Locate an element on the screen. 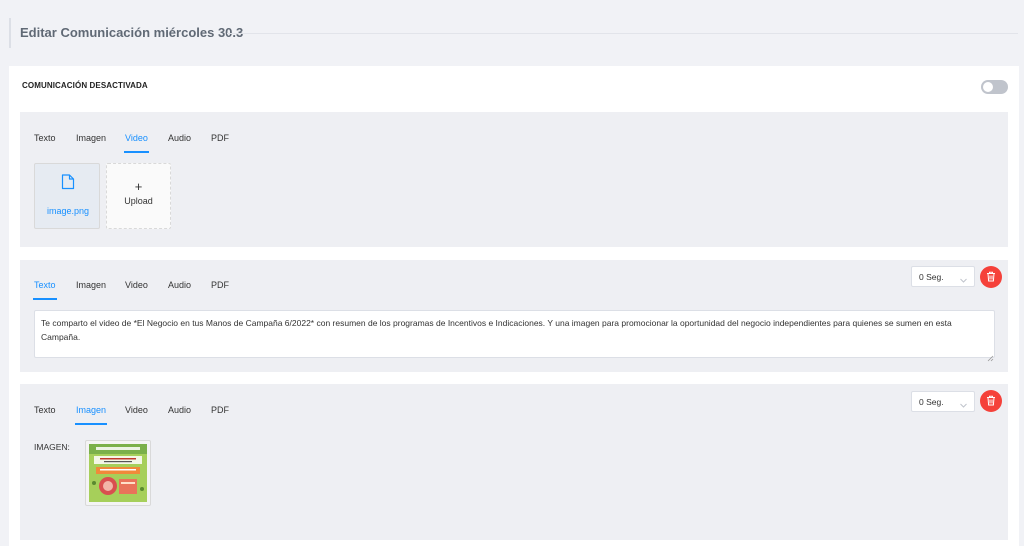 This screenshot has width=1024, height=546. plus-icon: + is located at coordinates (138, 186).